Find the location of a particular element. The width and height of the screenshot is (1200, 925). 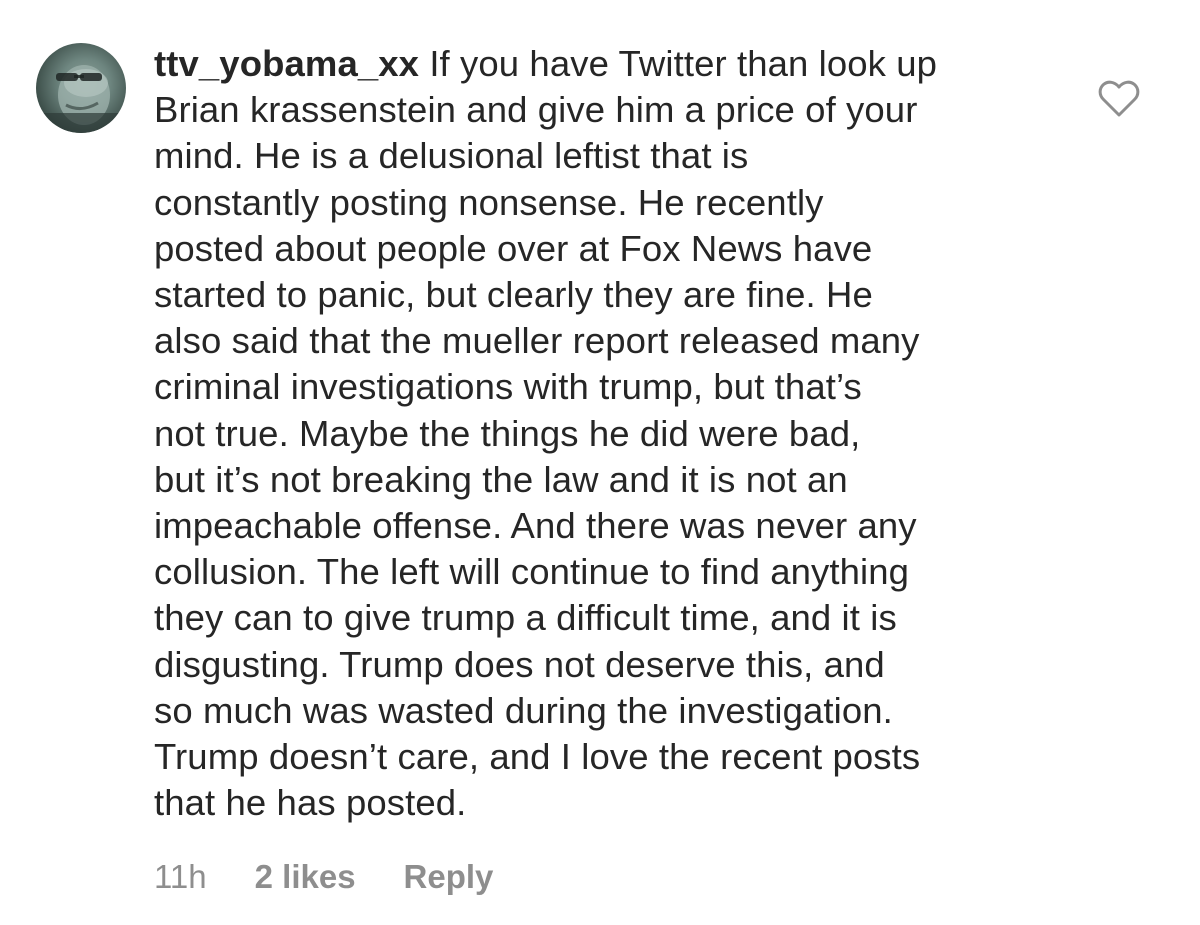

likes-count-link: 2 likes is located at coordinates (305, 877).